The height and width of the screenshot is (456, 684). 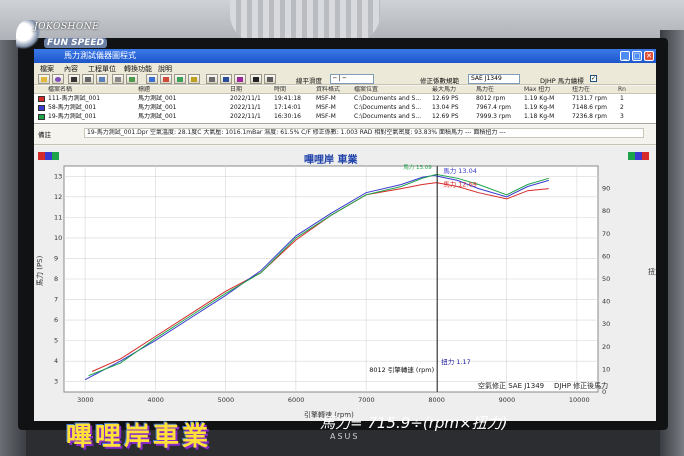 What do you see at coordinates (625, 56) in the screenshot?
I see `minimize-button: _` at bounding box center [625, 56].